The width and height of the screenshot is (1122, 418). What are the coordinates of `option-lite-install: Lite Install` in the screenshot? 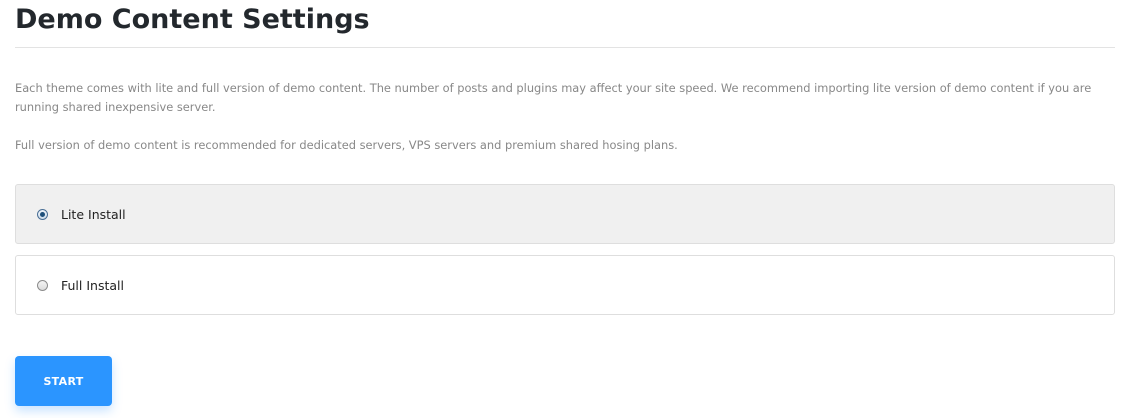 It's located at (565, 214).